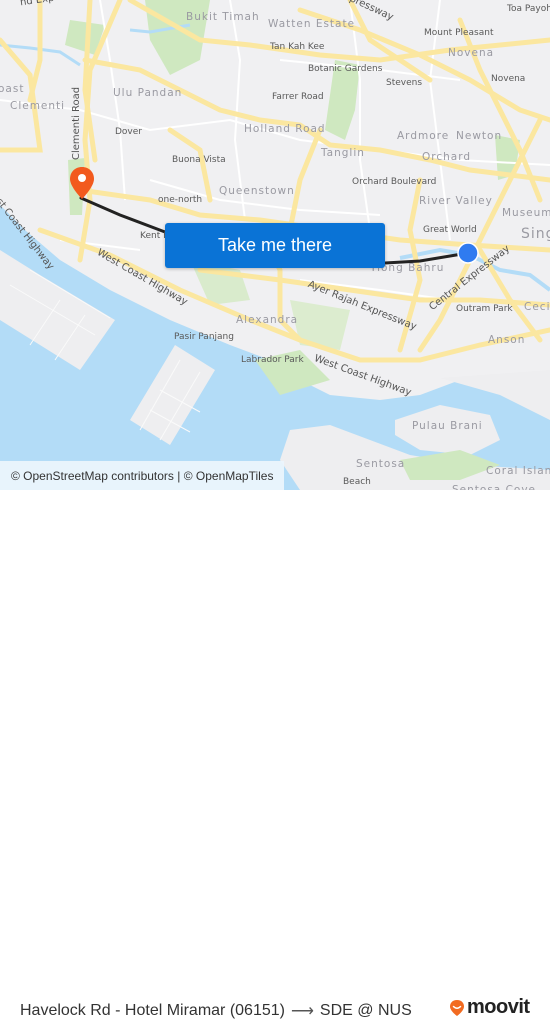  What do you see at coordinates (459, 33) in the screenshot?
I see `map-label: Mount Pleasant` at bounding box center [459, 33].